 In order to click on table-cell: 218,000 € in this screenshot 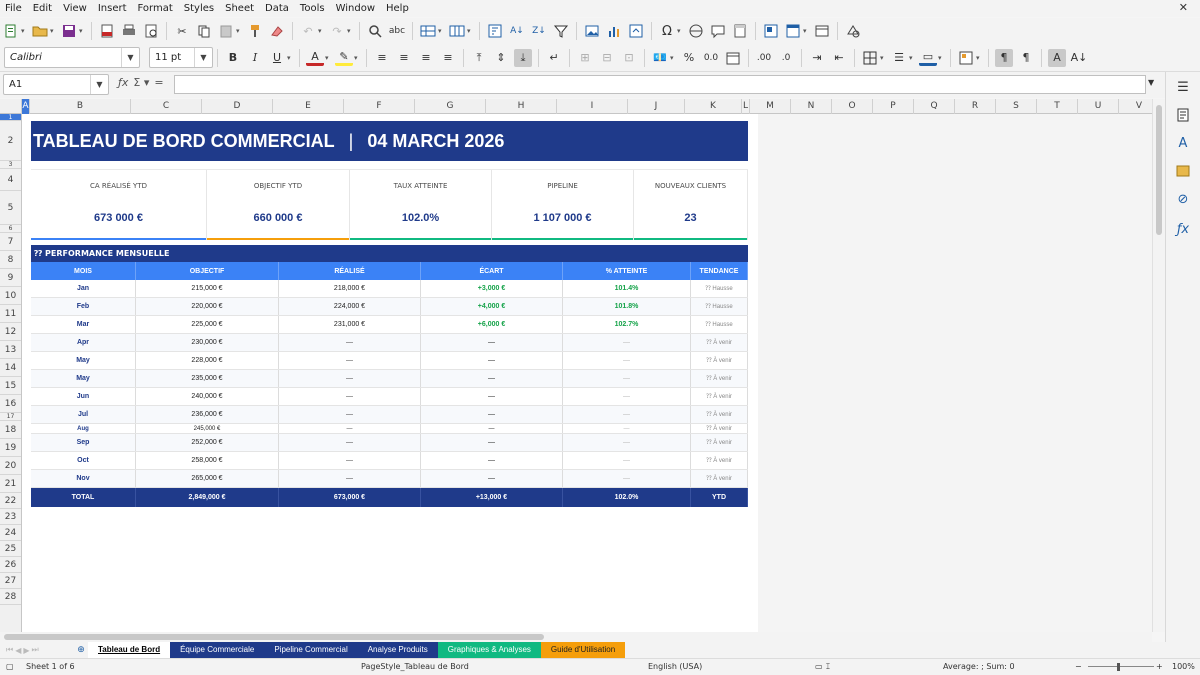, I will do `click(350, 288)`.